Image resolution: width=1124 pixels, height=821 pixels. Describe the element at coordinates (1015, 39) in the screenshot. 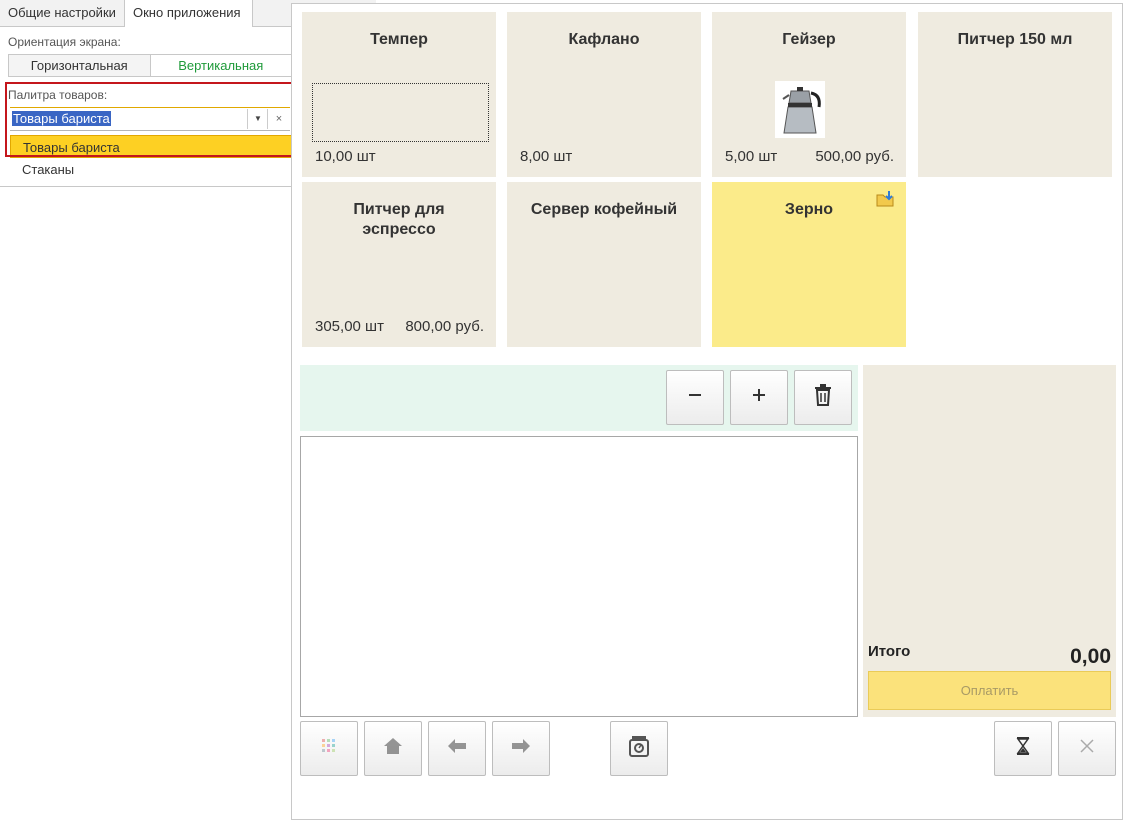

I see `product-name: Питчер 150 мл` at that location.